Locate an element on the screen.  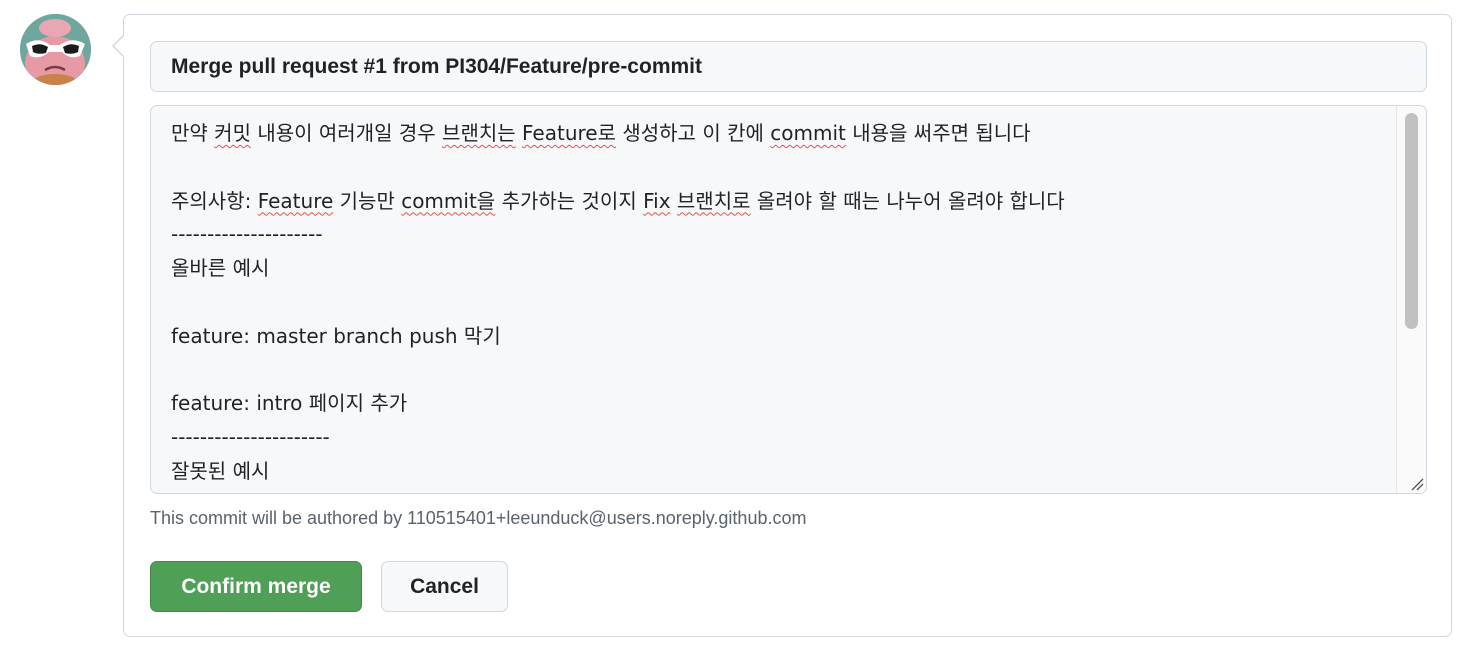
confirm-merge-button: Confirm merge is located at coordinates (256, 586).